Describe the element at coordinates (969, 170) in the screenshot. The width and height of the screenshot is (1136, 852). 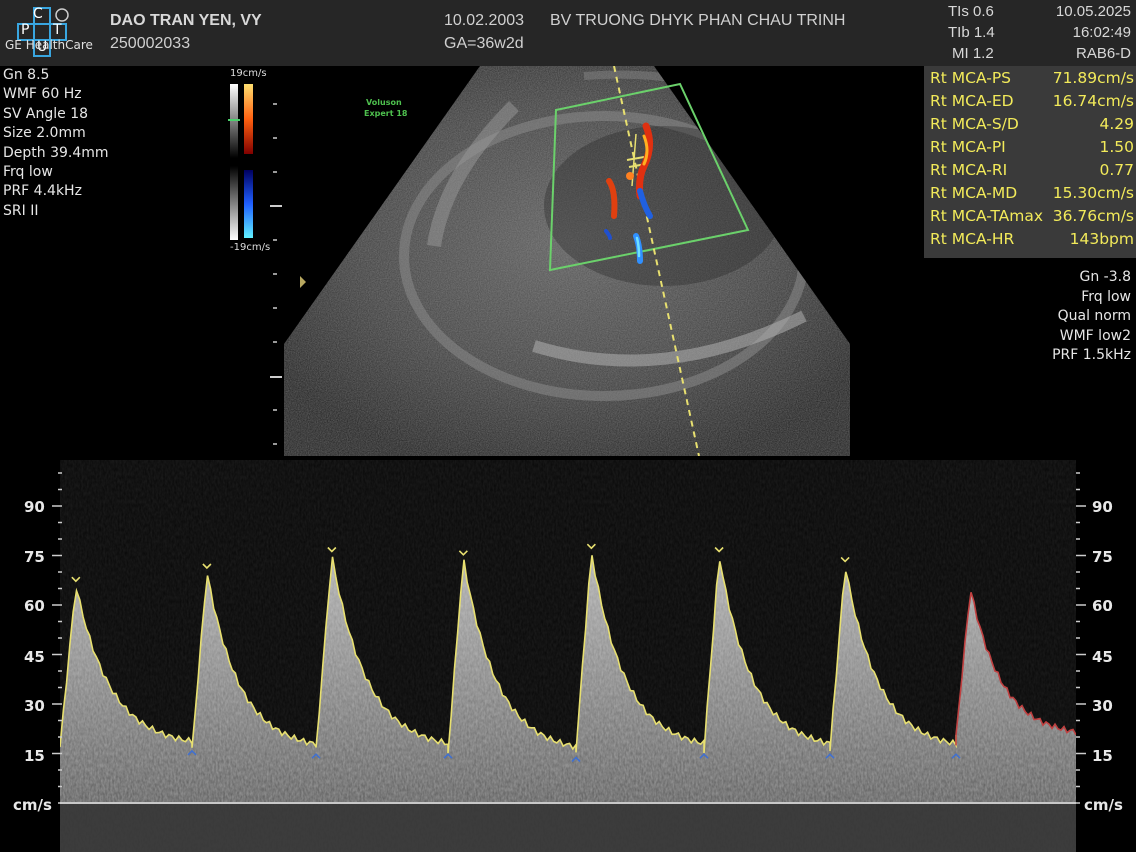
I see `measurement-label: Rt MCA-RI` at that location.